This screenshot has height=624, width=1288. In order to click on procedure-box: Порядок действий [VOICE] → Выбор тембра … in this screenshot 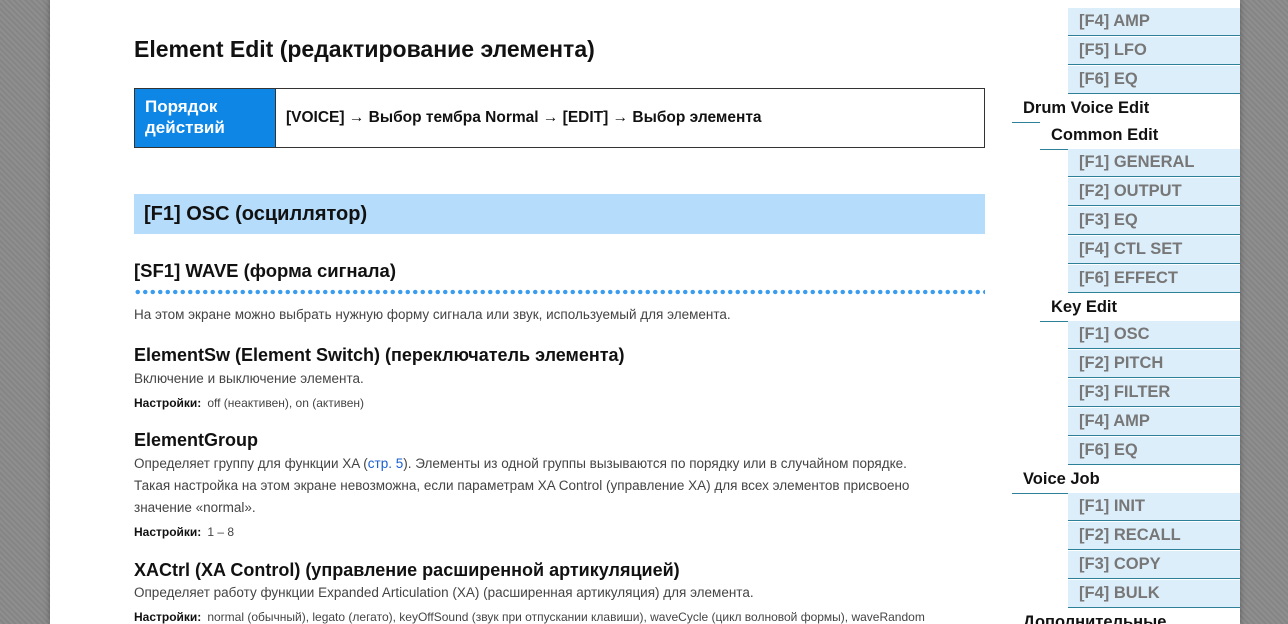, I will do `click(559, 118)`.